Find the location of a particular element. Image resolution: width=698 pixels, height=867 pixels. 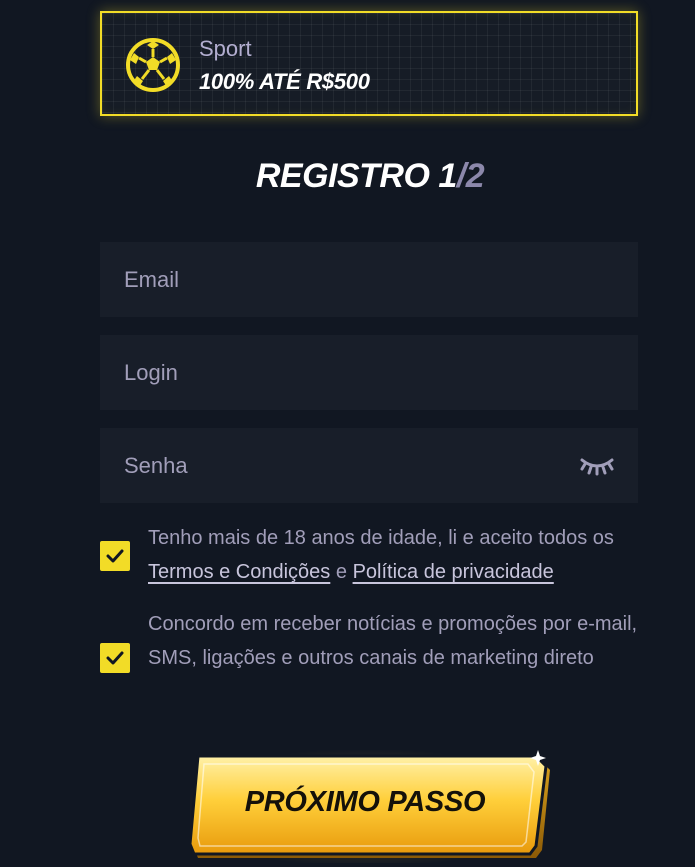

title-step-current: REGISTRO 1 is located at coordinates (356, 176).